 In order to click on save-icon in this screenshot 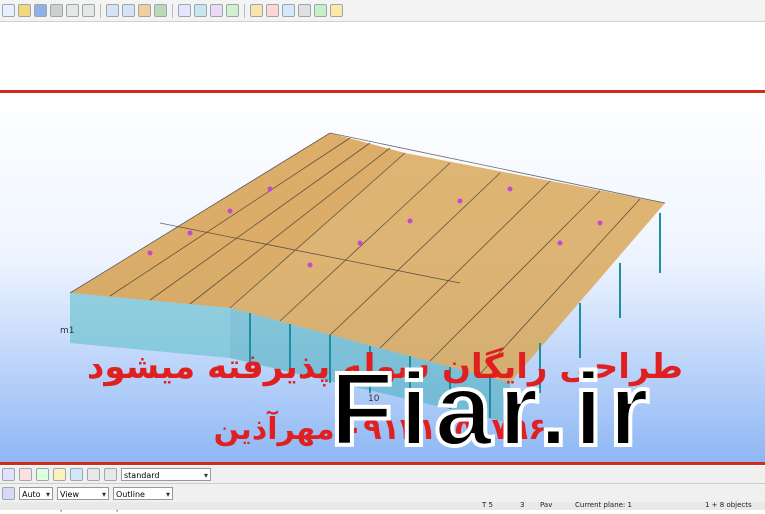, I will do `click(40, 10)`.